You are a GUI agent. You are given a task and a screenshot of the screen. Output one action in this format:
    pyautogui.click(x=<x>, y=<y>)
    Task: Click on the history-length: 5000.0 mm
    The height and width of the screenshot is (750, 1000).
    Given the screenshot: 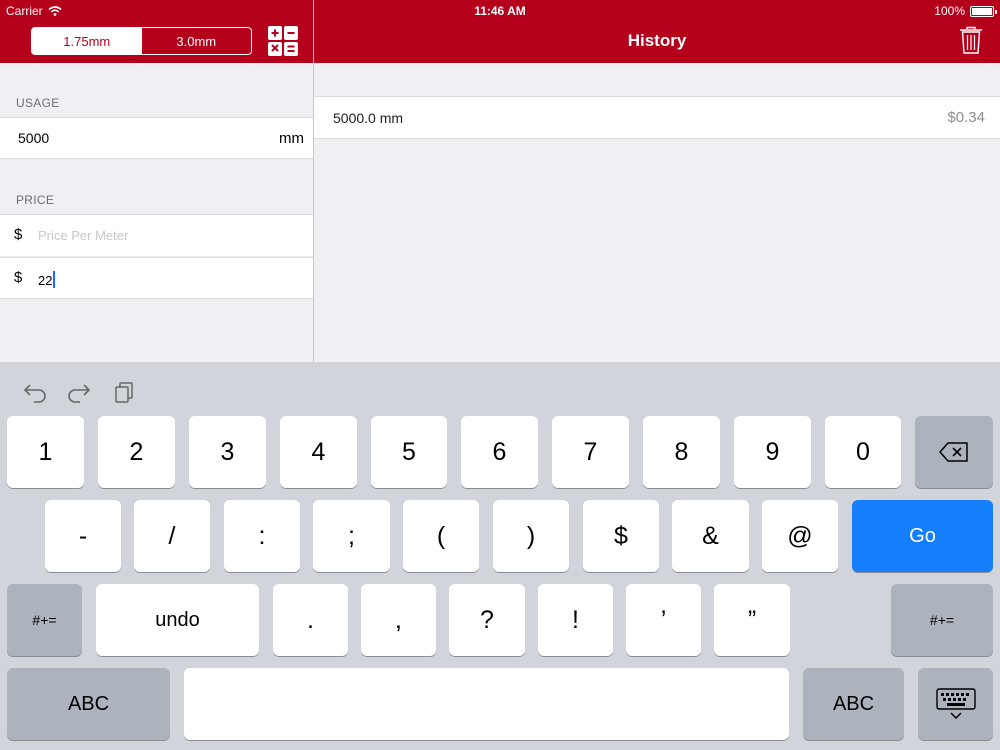 What is the action you would take?
    pyautogui.click(x=368, y=118)
    